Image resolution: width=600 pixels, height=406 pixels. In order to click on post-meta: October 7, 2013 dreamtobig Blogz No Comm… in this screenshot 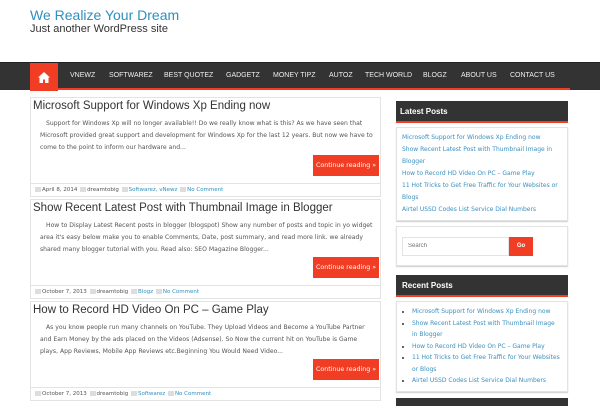, I will do `click(205, 291)`.